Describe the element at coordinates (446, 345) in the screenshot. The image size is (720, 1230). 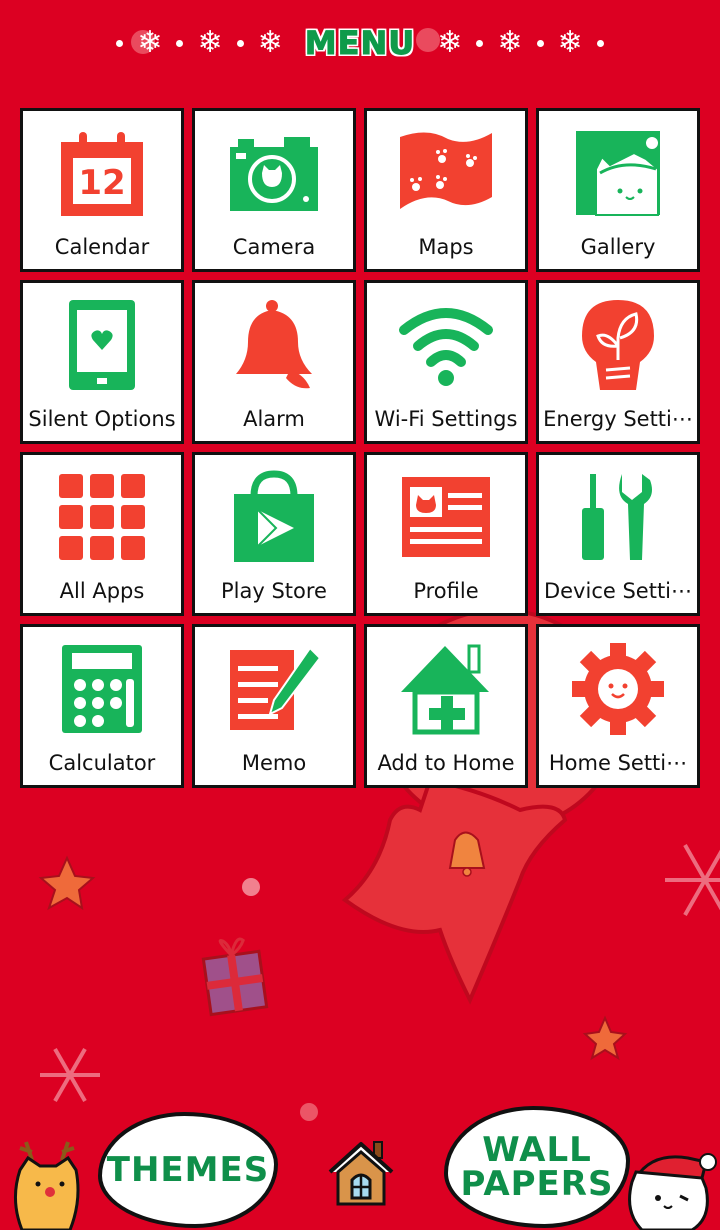
I see `wifi-icon` at that location.